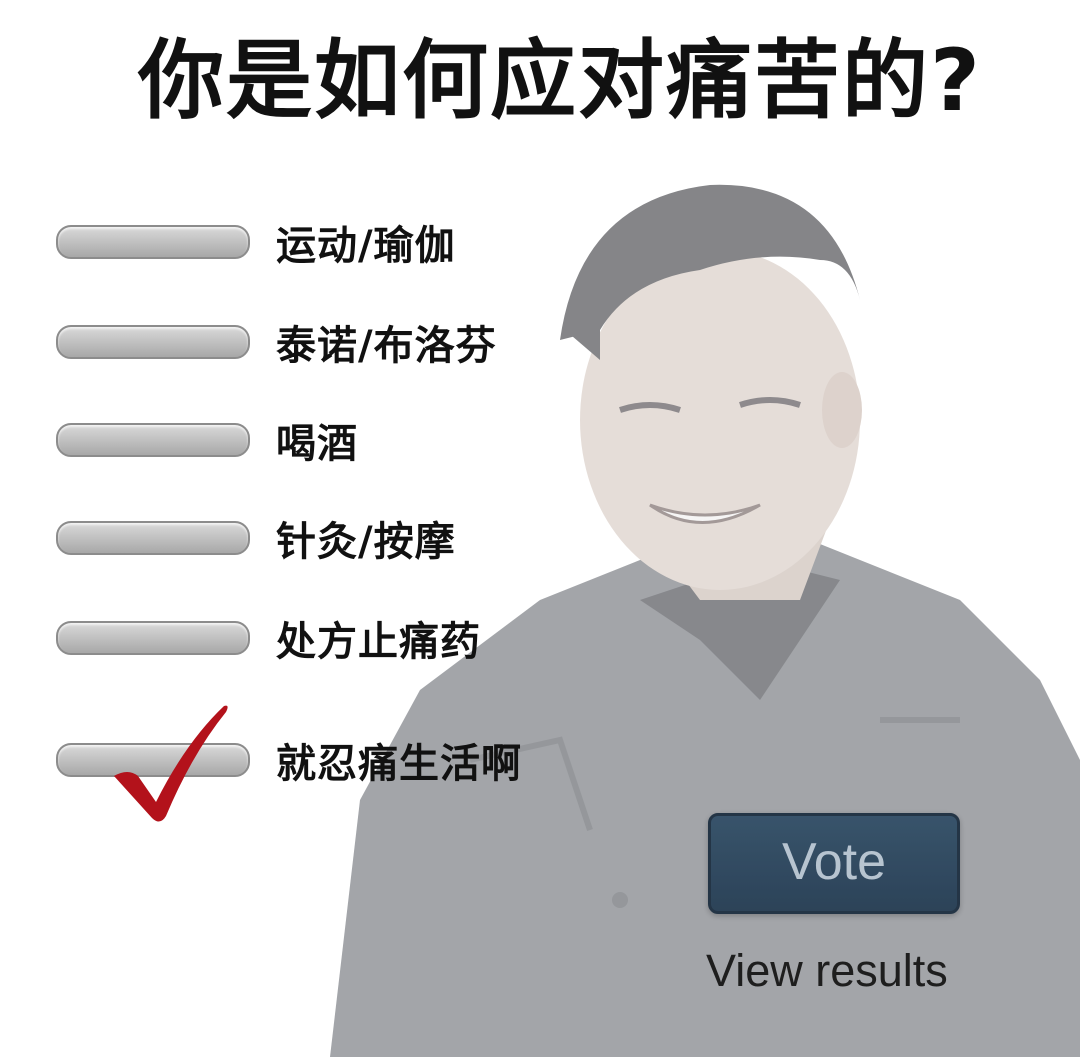 The width and height of the screenshot is (1080, 1057). I want to click on poll-option-drink-alcohol: 喝酒, so click(316, 440).